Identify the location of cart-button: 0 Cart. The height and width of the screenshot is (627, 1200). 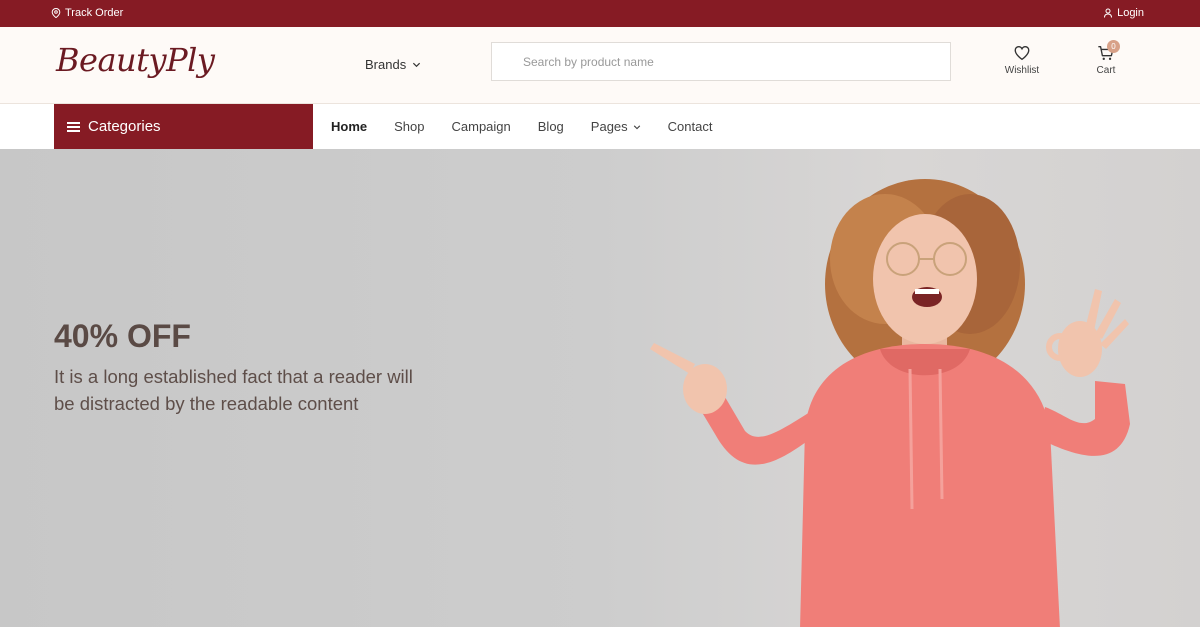
(1106, 58).